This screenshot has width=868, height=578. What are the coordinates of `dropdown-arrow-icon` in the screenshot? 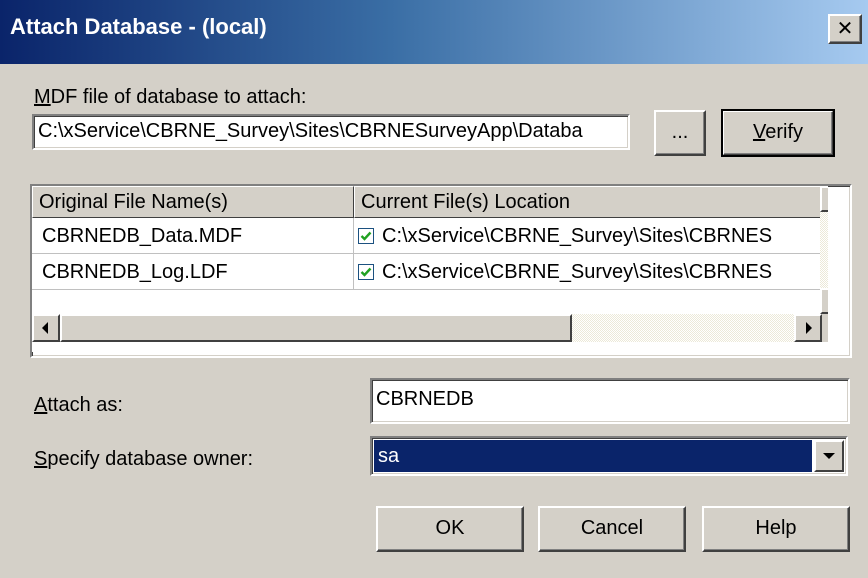 It's located at (829, 456).